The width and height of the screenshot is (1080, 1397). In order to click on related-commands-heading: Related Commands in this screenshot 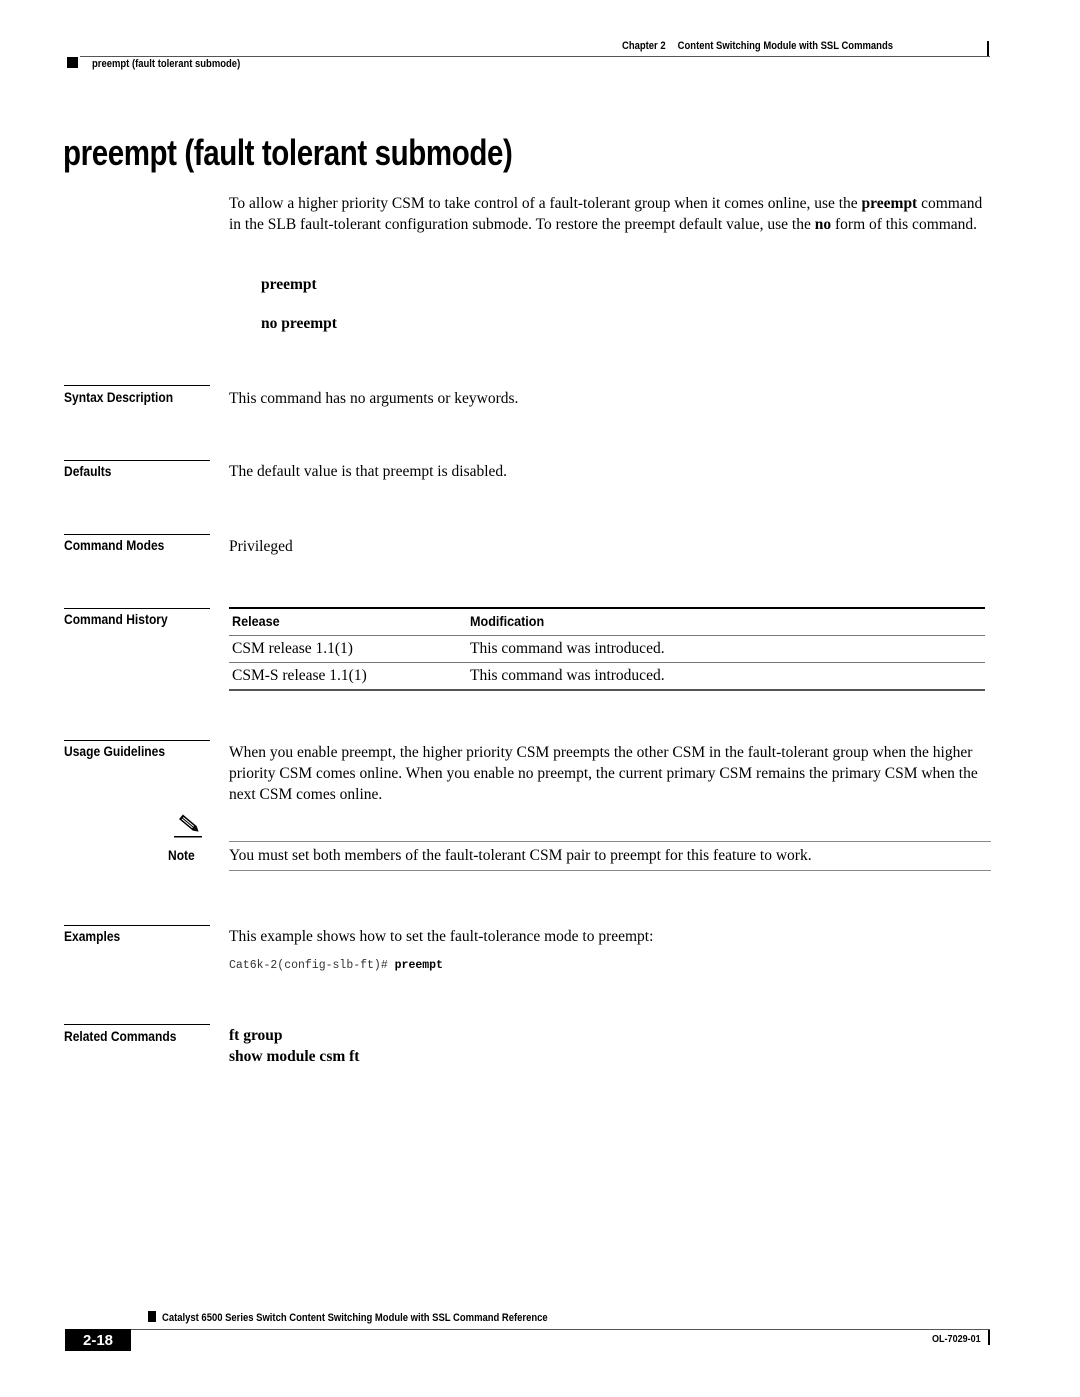, I will do `click(120, 1036)`.